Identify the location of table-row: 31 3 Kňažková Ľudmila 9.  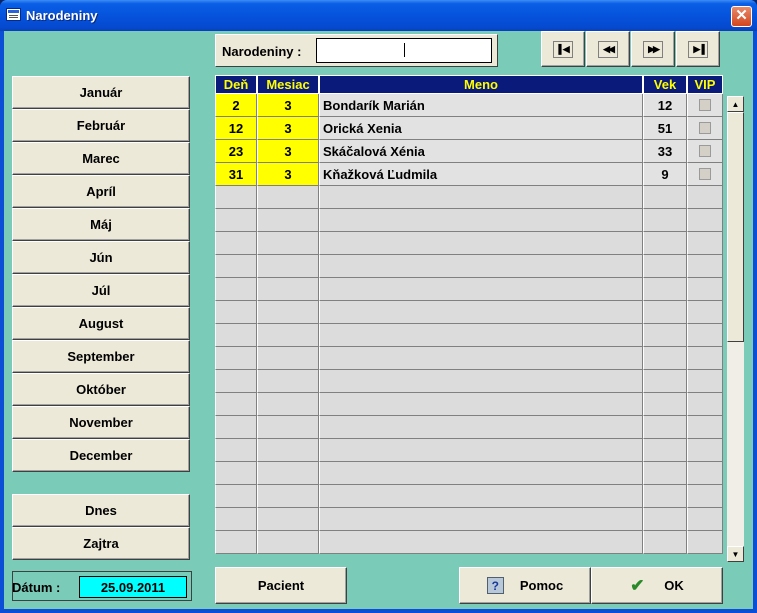
(469, 174).